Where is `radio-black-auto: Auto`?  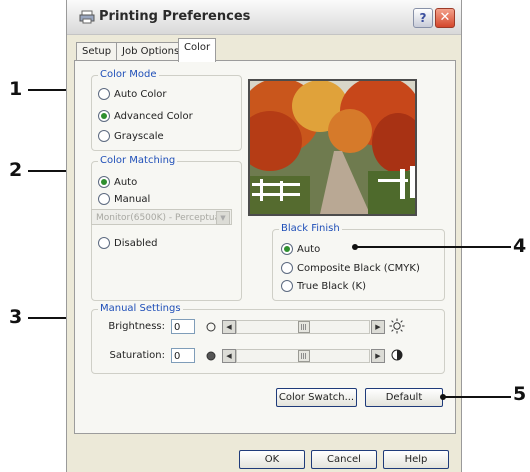
radio-black-auto: Auto is located at coordinates (300, 249).